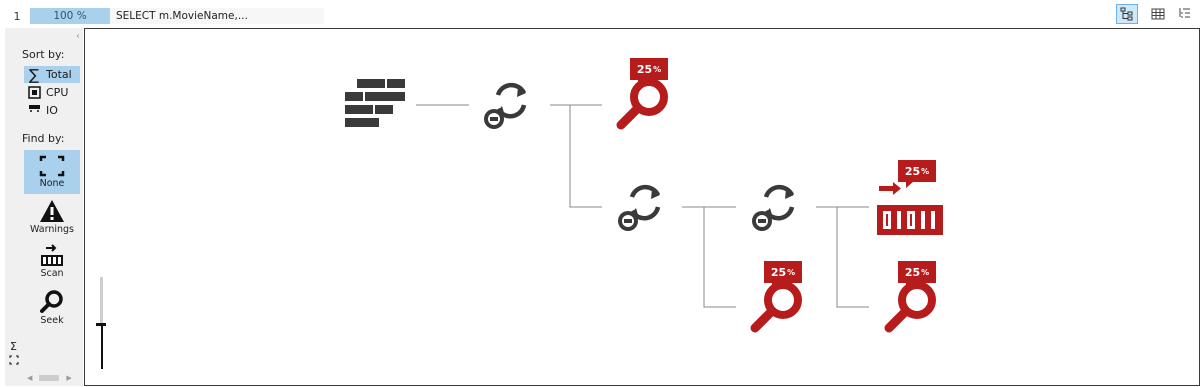 The image size is (1202, 387). What do you see at coordinates (43, 138) in the screenshot?
I see `find-by-label: Find by:` at bounding box center [43, 138].